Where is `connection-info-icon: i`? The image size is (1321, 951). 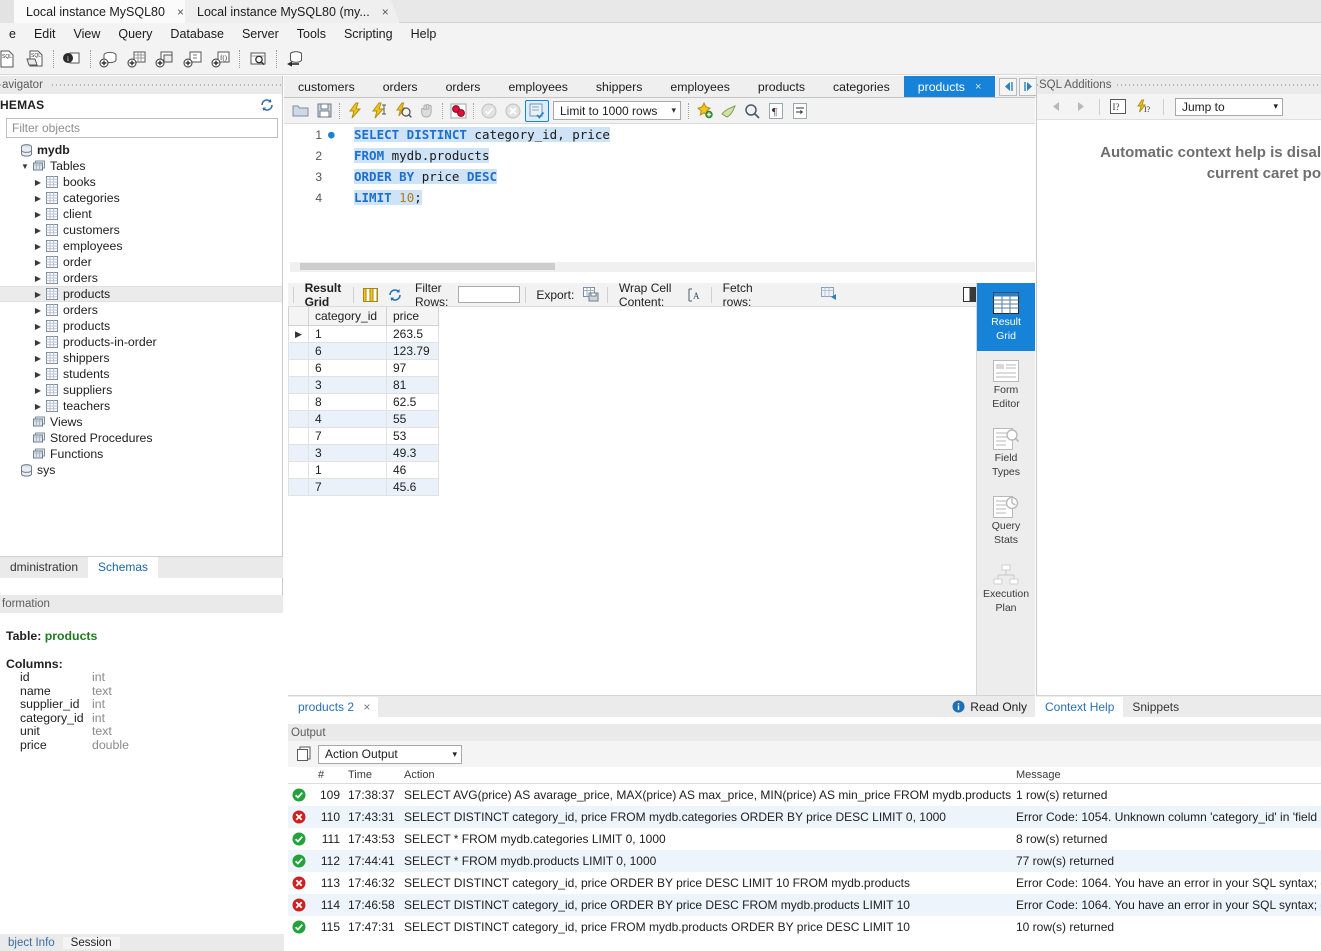 connection-info-icon: i is located at coordinates (72, 59).